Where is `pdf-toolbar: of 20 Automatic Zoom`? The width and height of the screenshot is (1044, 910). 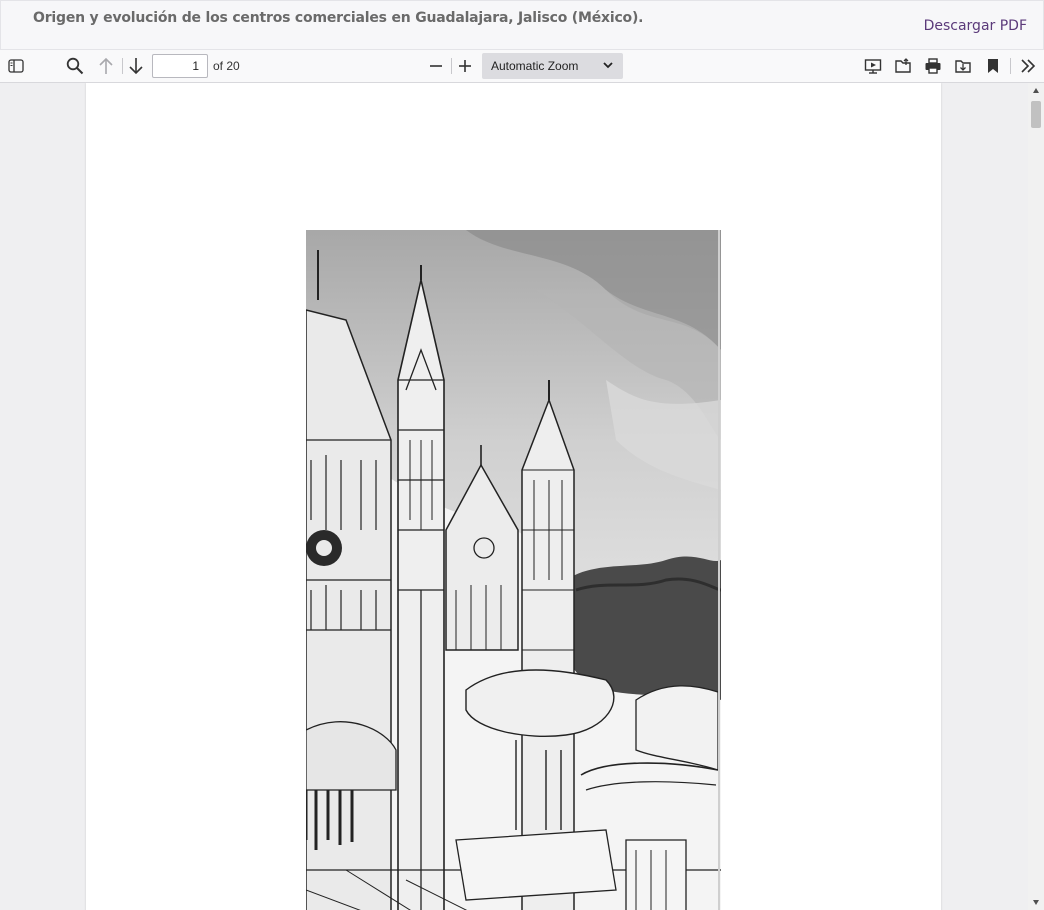
pdf-toolbar: of 20 Automatic Zoom is located at coordinates (522, 66).